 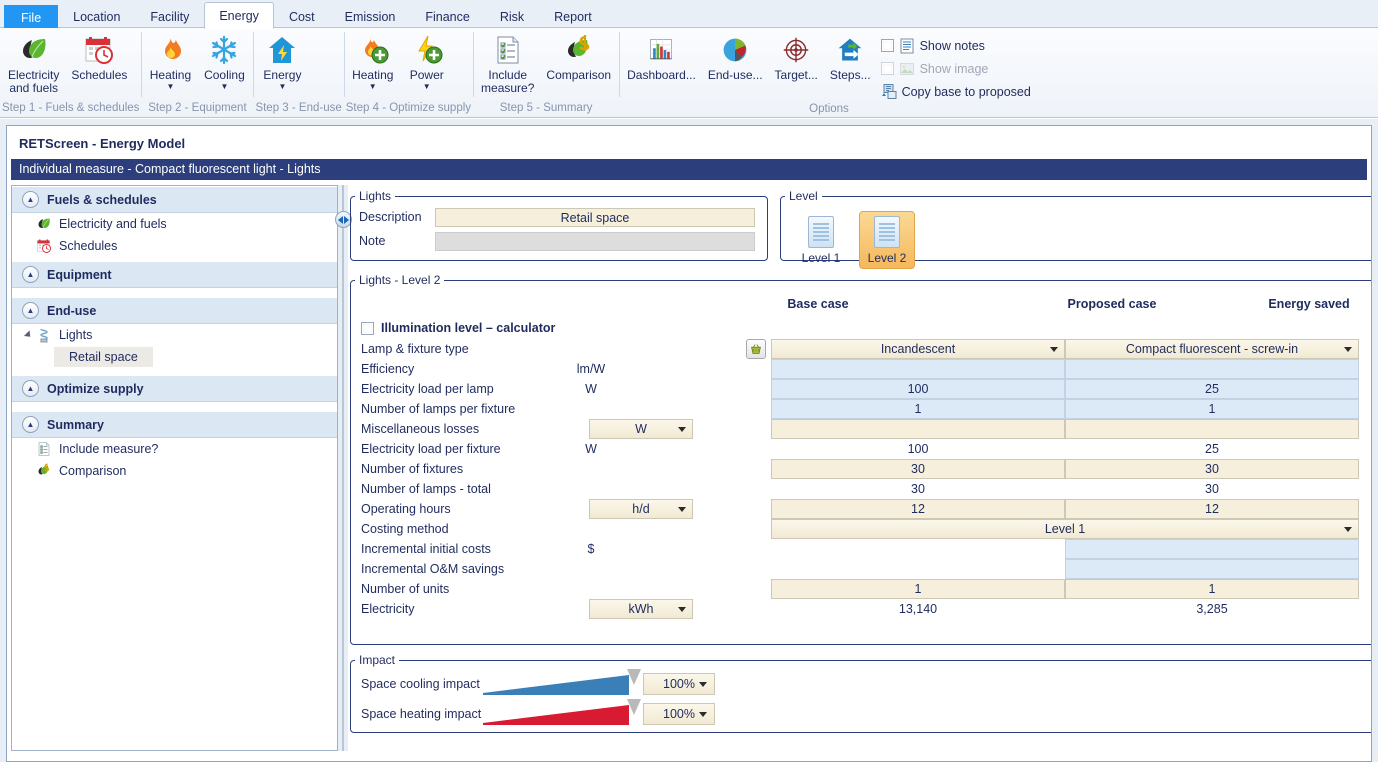 What do you see at coordinates (174, 449) in the screenshot?
I see `sidebar-item-include-measure: Include measure?` at bounding box center [174, 449].